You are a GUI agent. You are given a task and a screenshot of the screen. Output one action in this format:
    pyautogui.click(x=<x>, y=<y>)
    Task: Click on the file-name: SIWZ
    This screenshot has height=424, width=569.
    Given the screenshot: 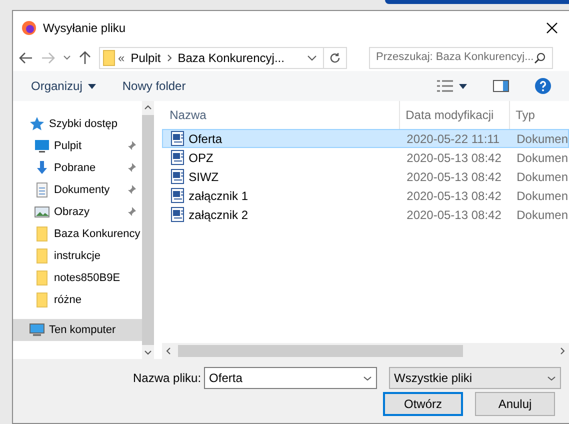 What is the action you would take?
    pyautogui.click(x=203, y=177)
    